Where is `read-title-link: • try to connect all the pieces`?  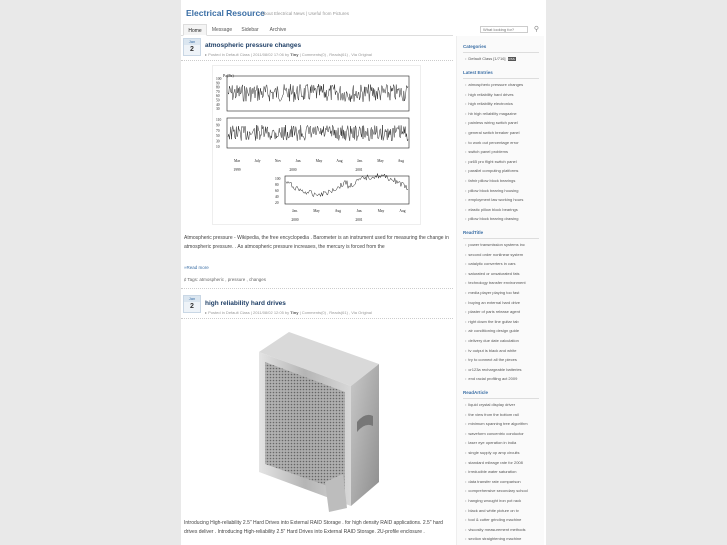
read-title-link: • try to connect all the pieces is located at coordinates (491, 359).